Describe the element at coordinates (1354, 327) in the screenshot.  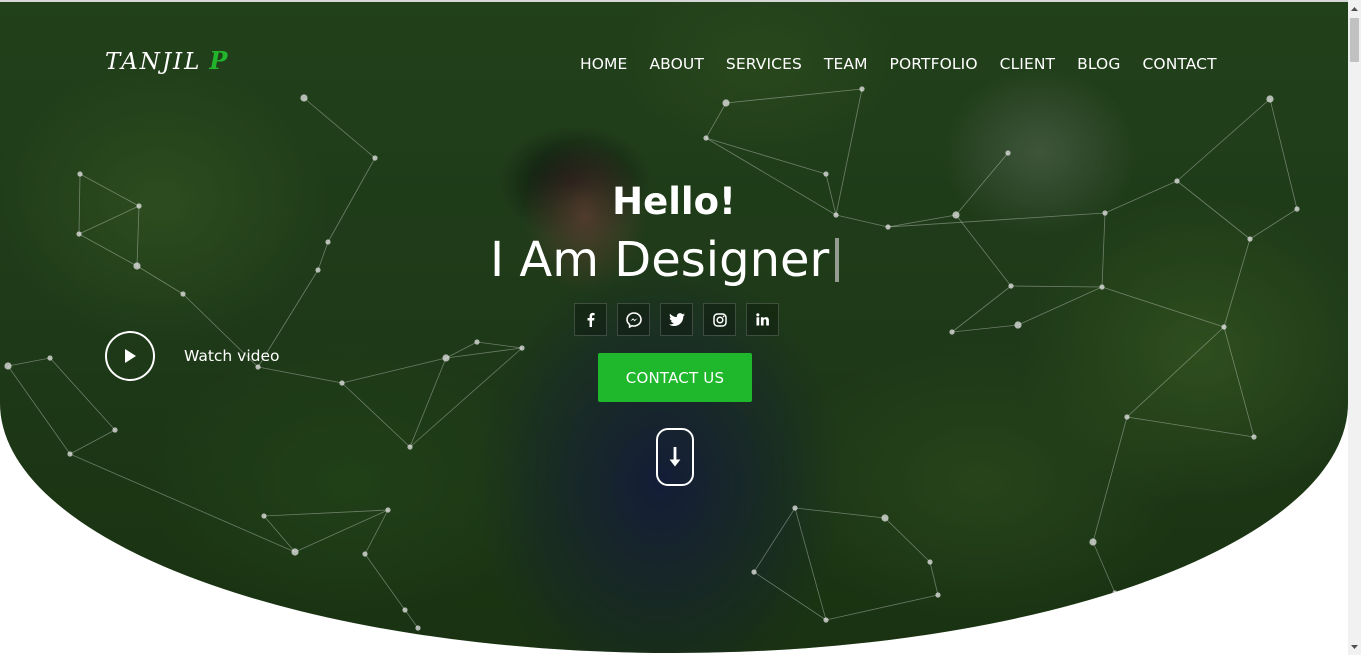
I see `page-scrollbar` at that location.